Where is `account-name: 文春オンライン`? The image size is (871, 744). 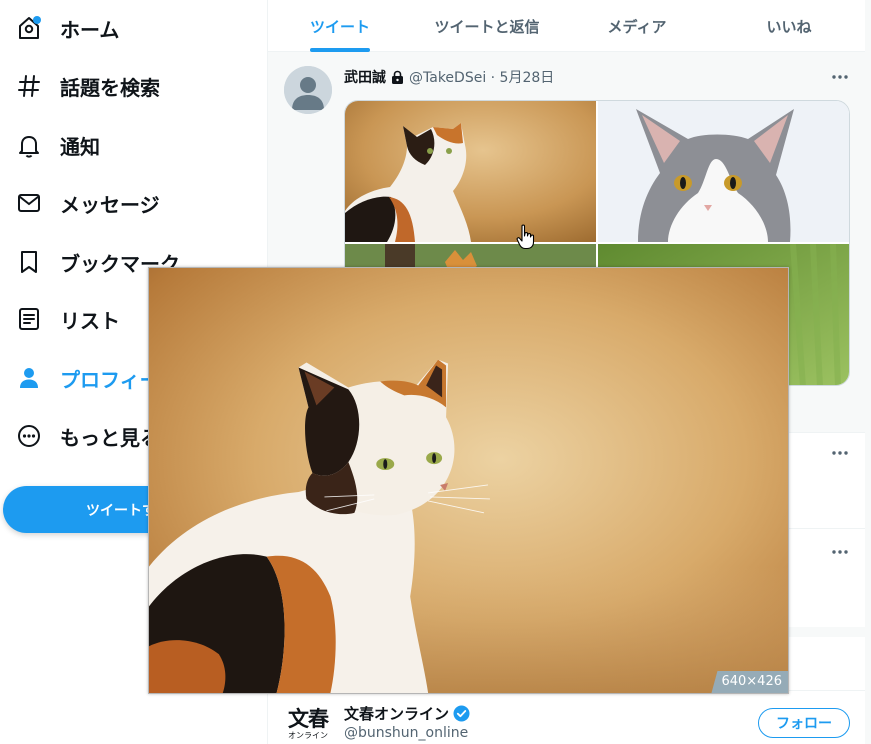 account-name: 文春オンライン is located at coordinates (397, 714).